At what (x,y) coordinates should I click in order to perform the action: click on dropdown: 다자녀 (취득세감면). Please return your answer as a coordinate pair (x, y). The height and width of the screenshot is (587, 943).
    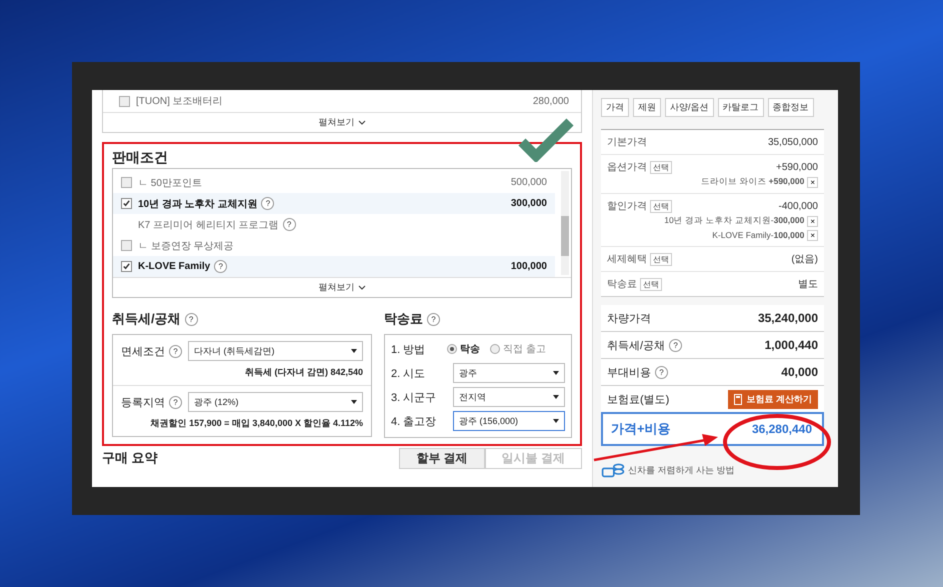
    Looking at the image, I should click on (275, 351).